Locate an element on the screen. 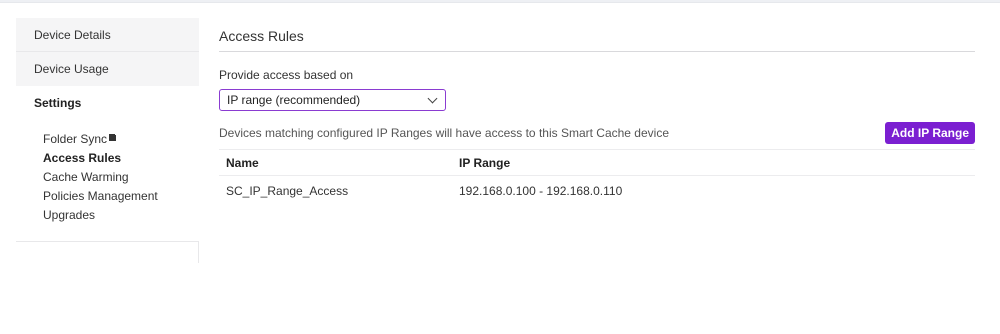 The width and height of the screenshot is (1000, 334). cell-ip-range: 192.168.0.100 - 192.168.0.110 is located at coordinates (541, 191).